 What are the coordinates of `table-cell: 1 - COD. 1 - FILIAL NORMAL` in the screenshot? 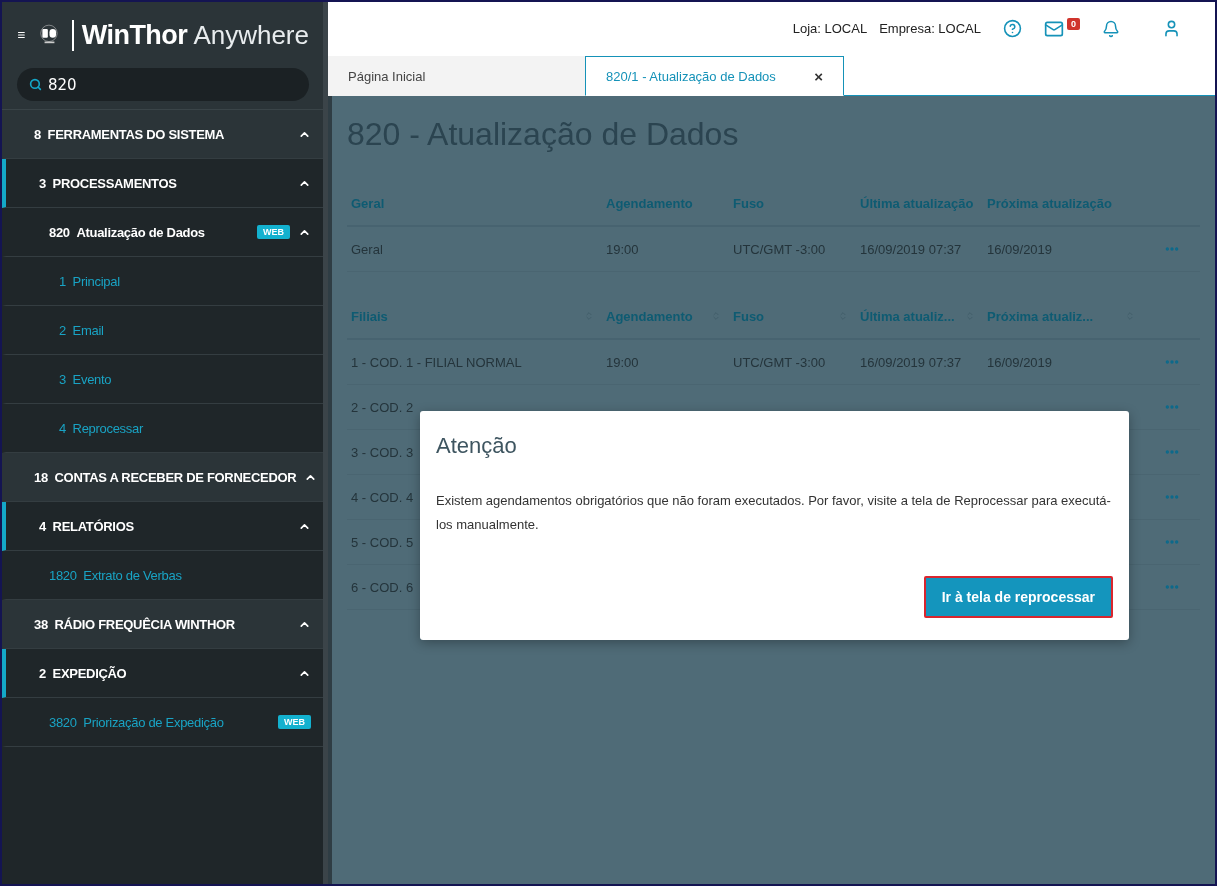 It's located at (436, 362).